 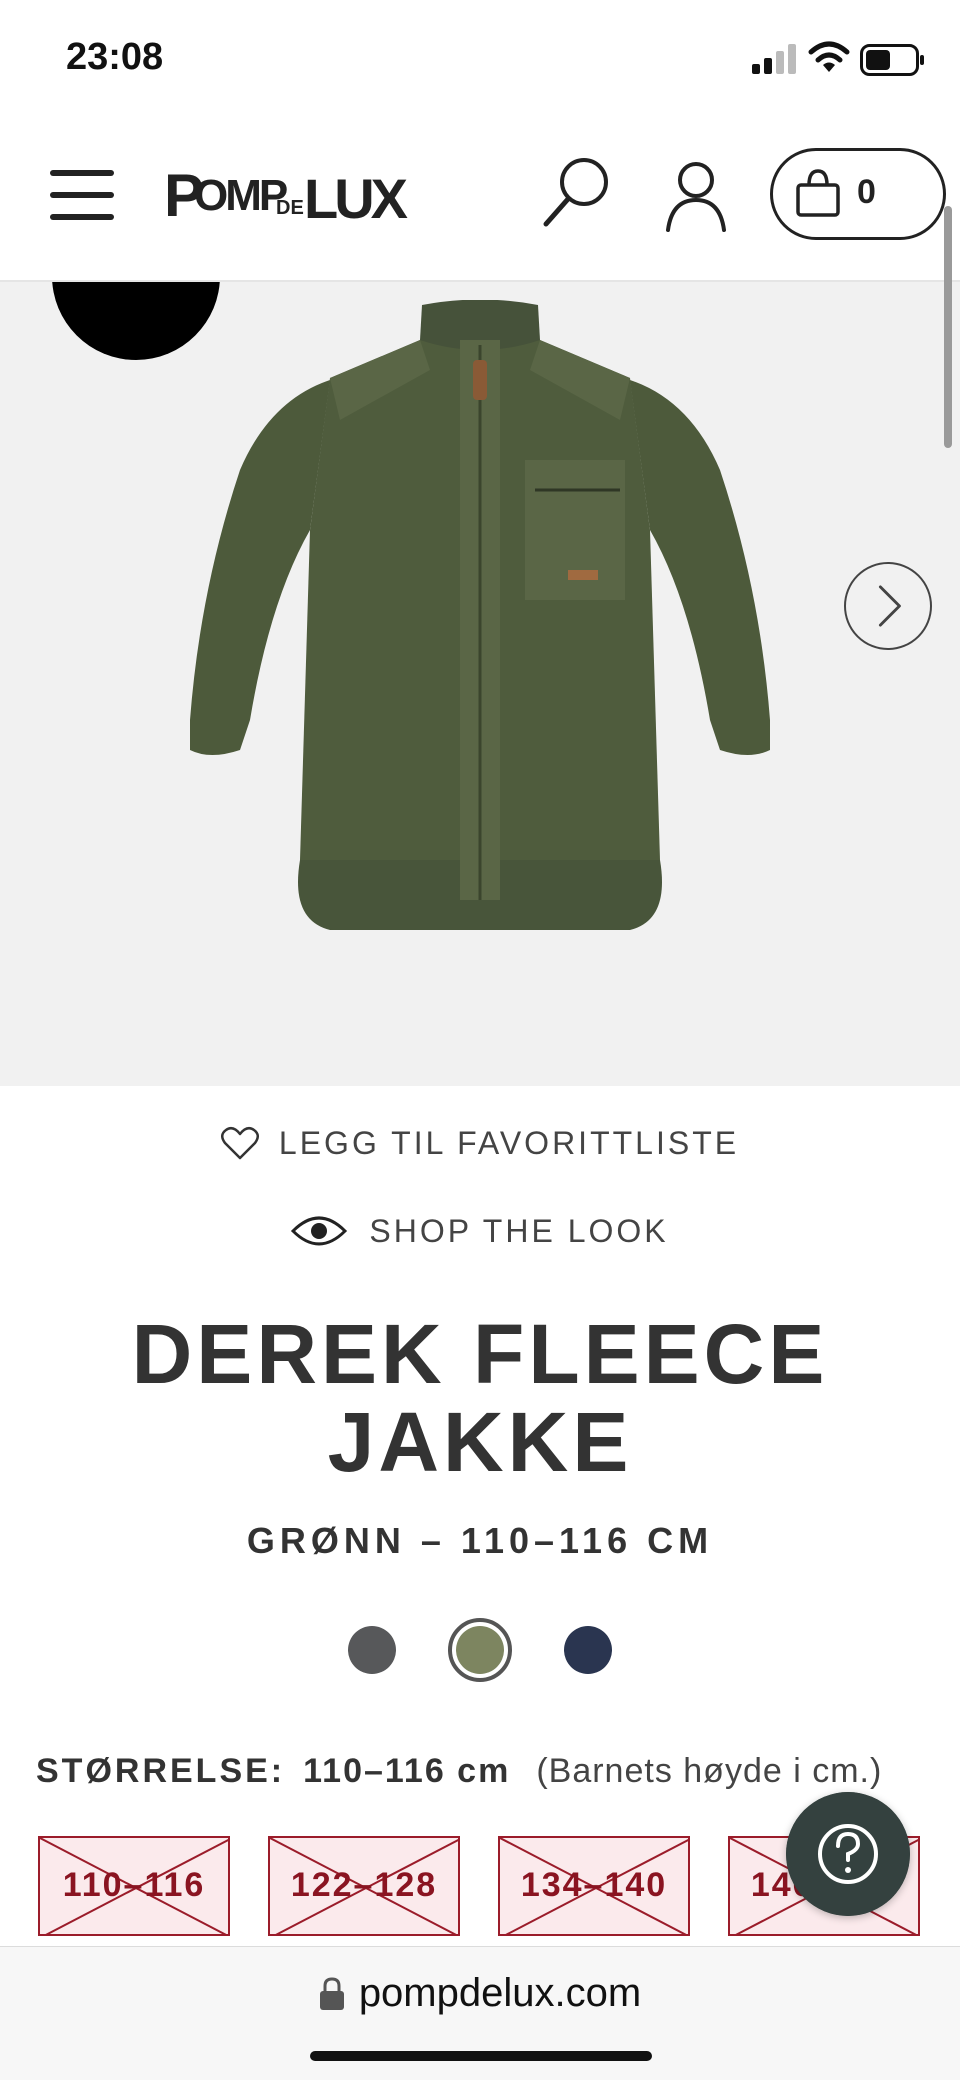 What do you see at coordinates (161, 1771) in the screenshot?
I see `size-label: STØRRELSE:` at bounding box center [161, 1771].